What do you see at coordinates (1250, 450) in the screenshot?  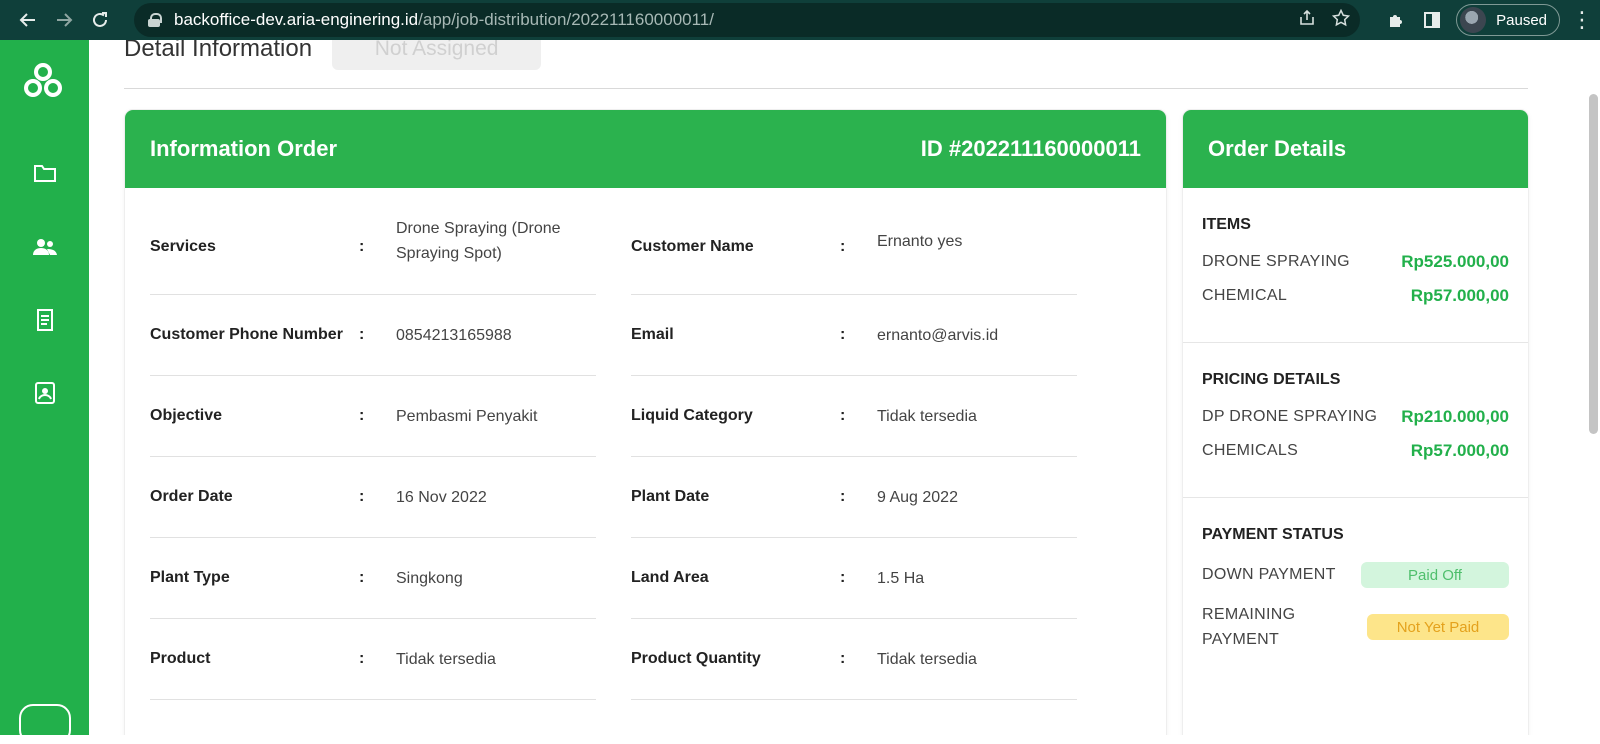 I see `item-name: CHEMICALS` at bounding box center [1250, 450].